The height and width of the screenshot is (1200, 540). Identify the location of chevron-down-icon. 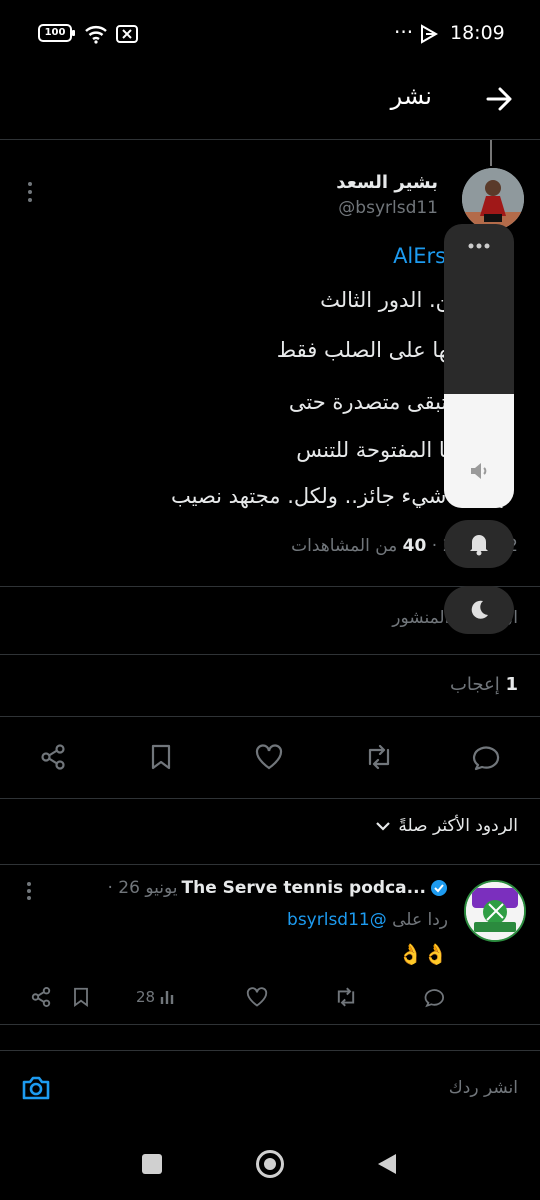
(383, 826).